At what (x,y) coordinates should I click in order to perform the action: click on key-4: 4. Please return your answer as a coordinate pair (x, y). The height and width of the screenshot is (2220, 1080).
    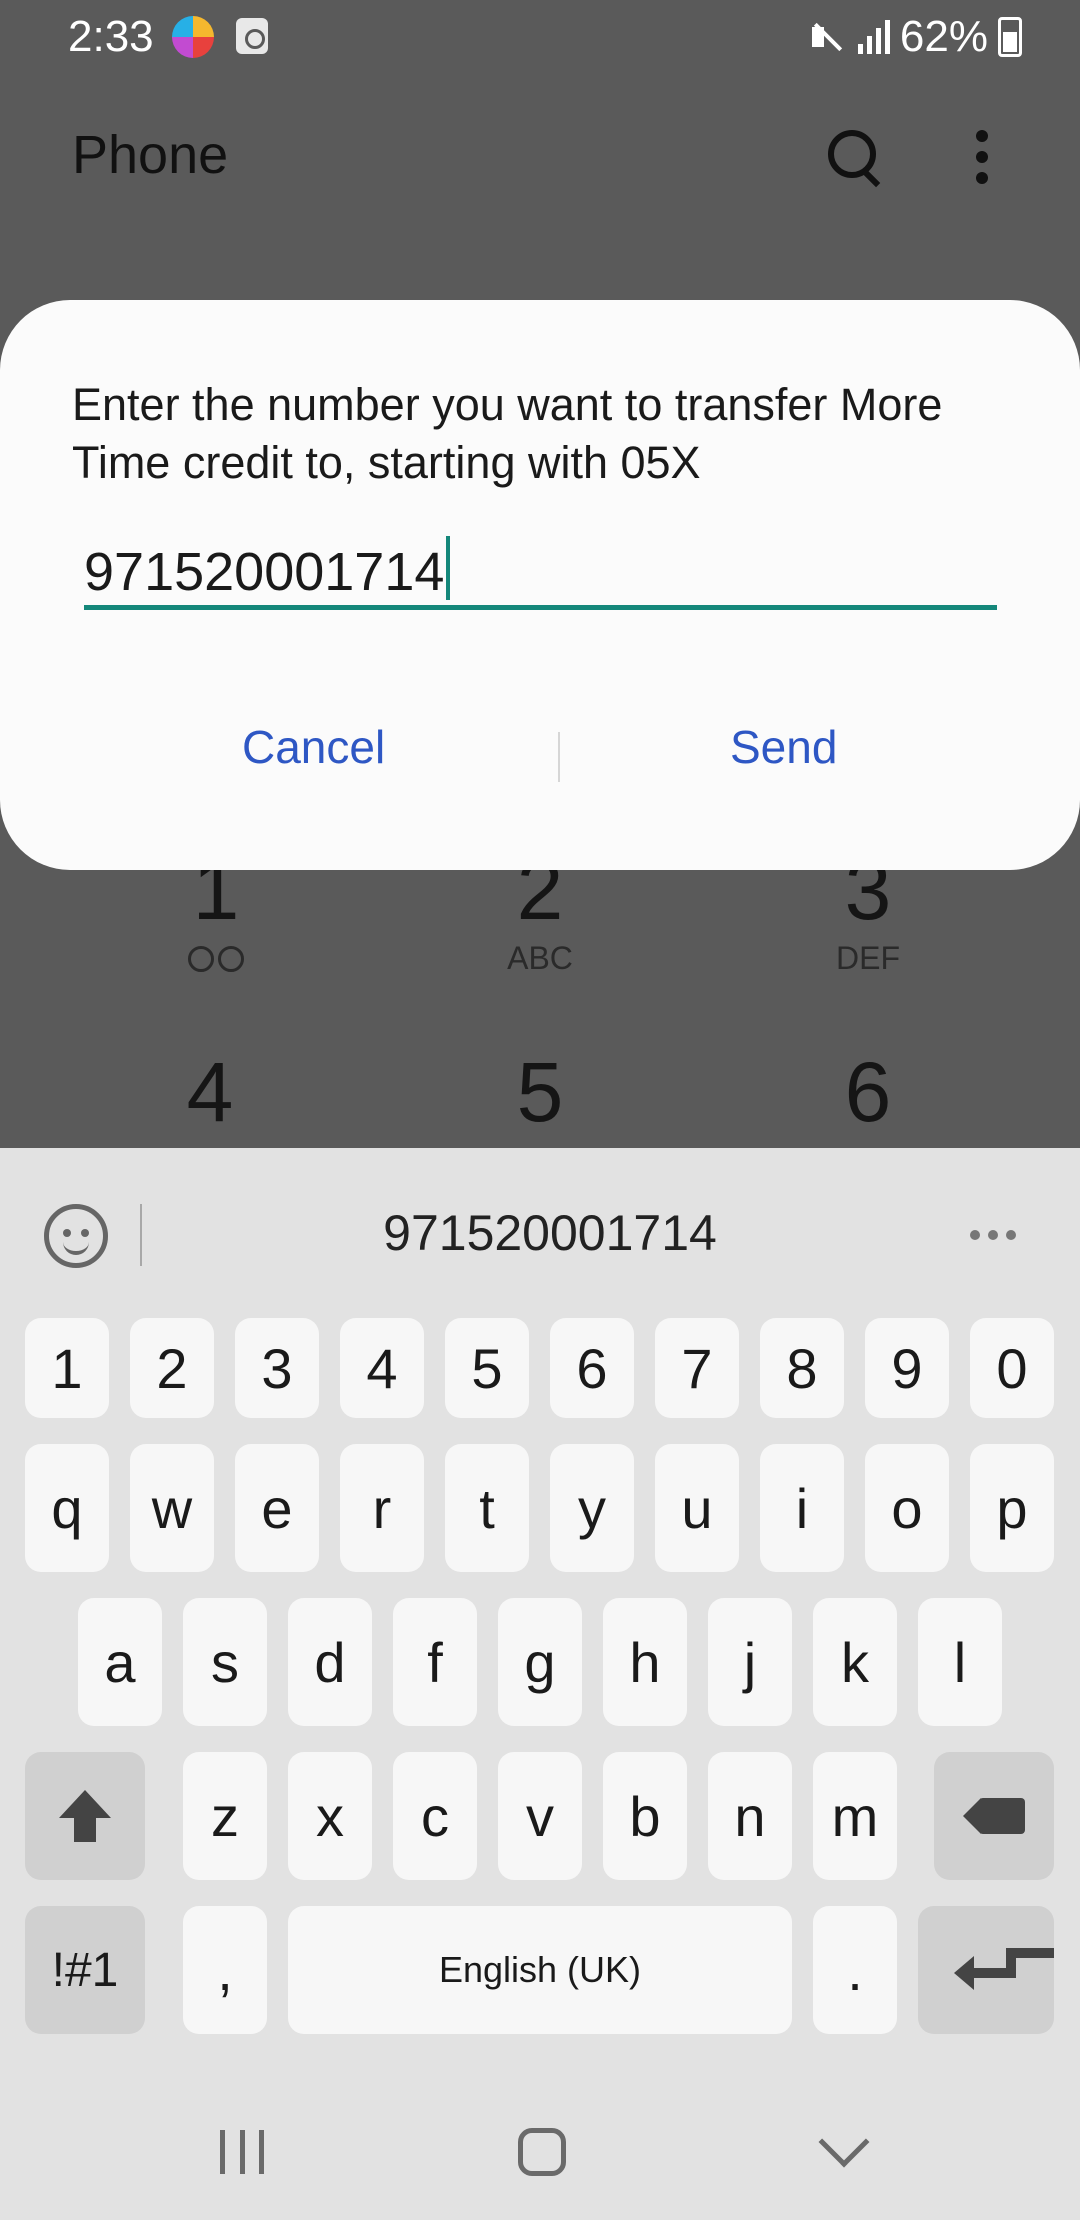
    Looking at the image, I should click on (382, 1368).